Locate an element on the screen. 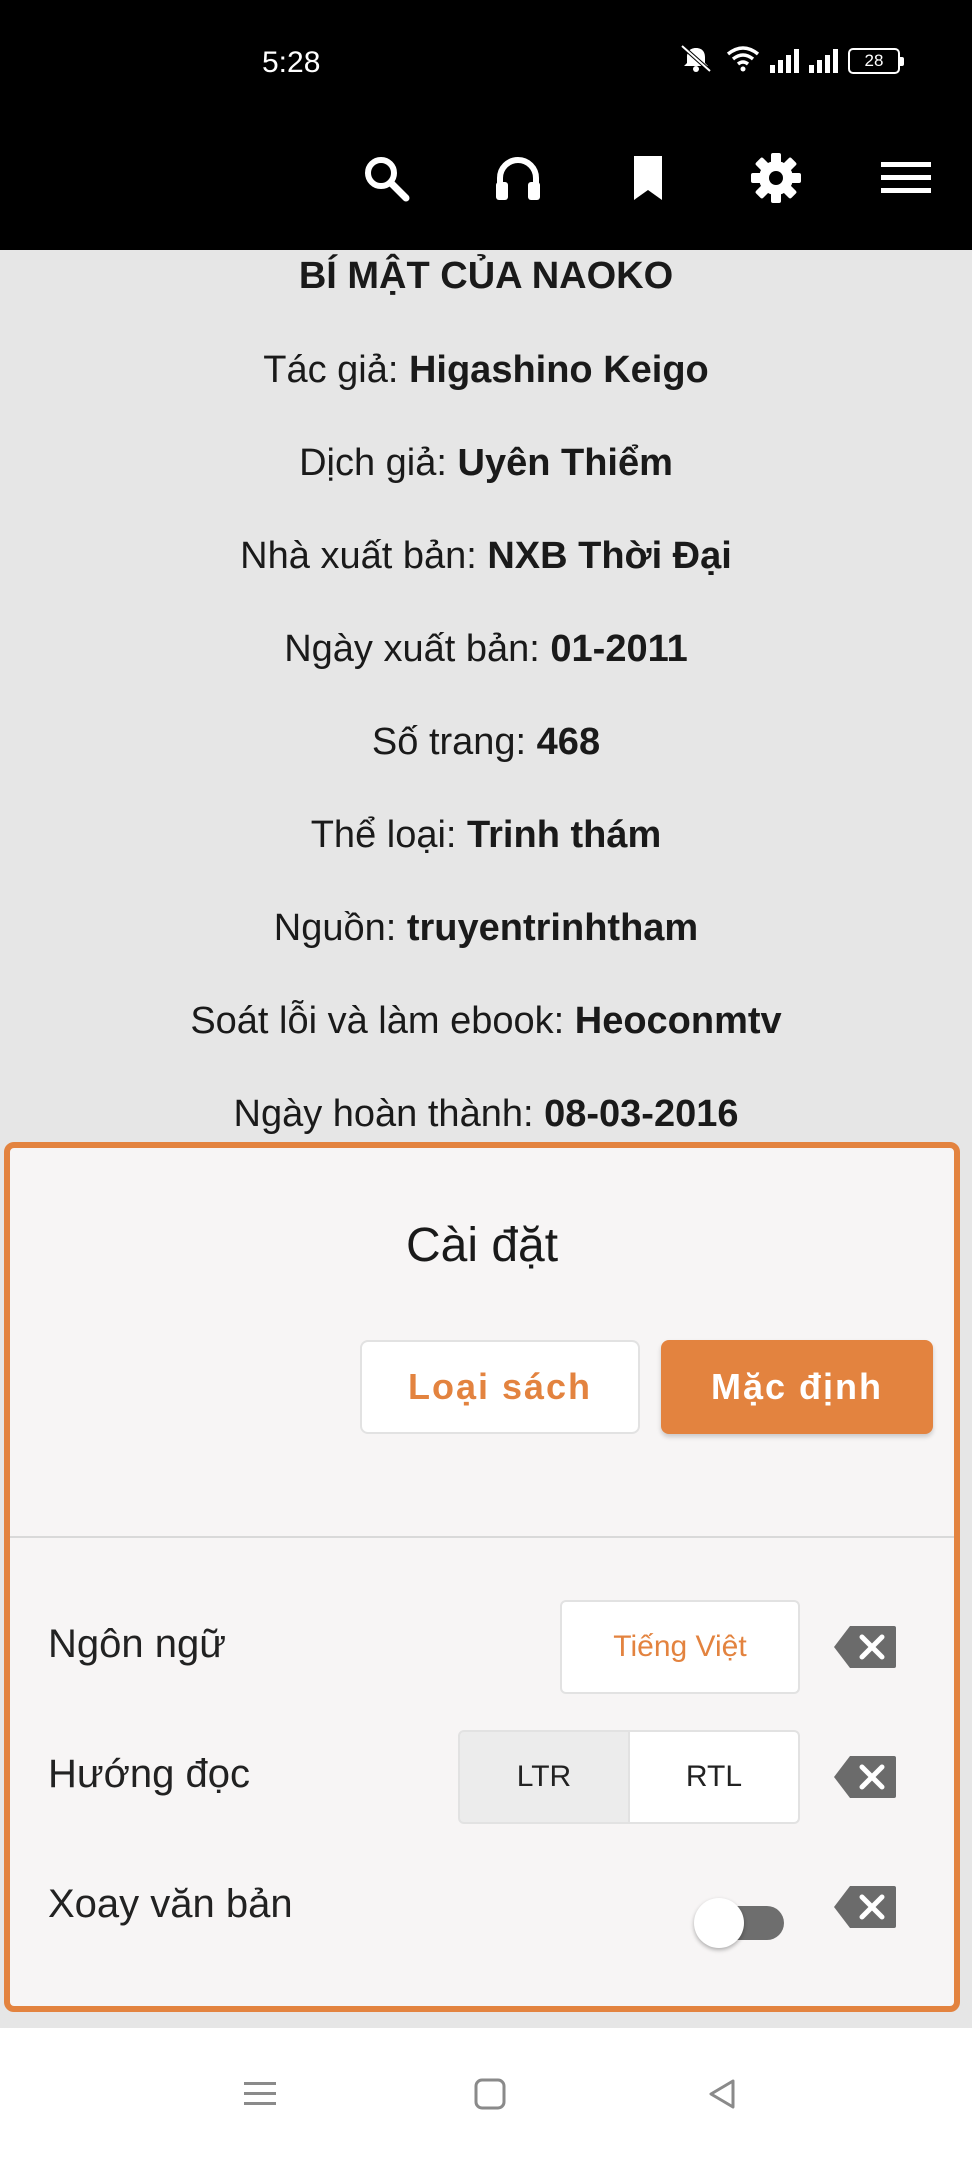 This screenshot has width=972, height=2160. completion-date-line: Ngày hoàn thành: 08-03-2016 is located at coordinates (486, 1114).